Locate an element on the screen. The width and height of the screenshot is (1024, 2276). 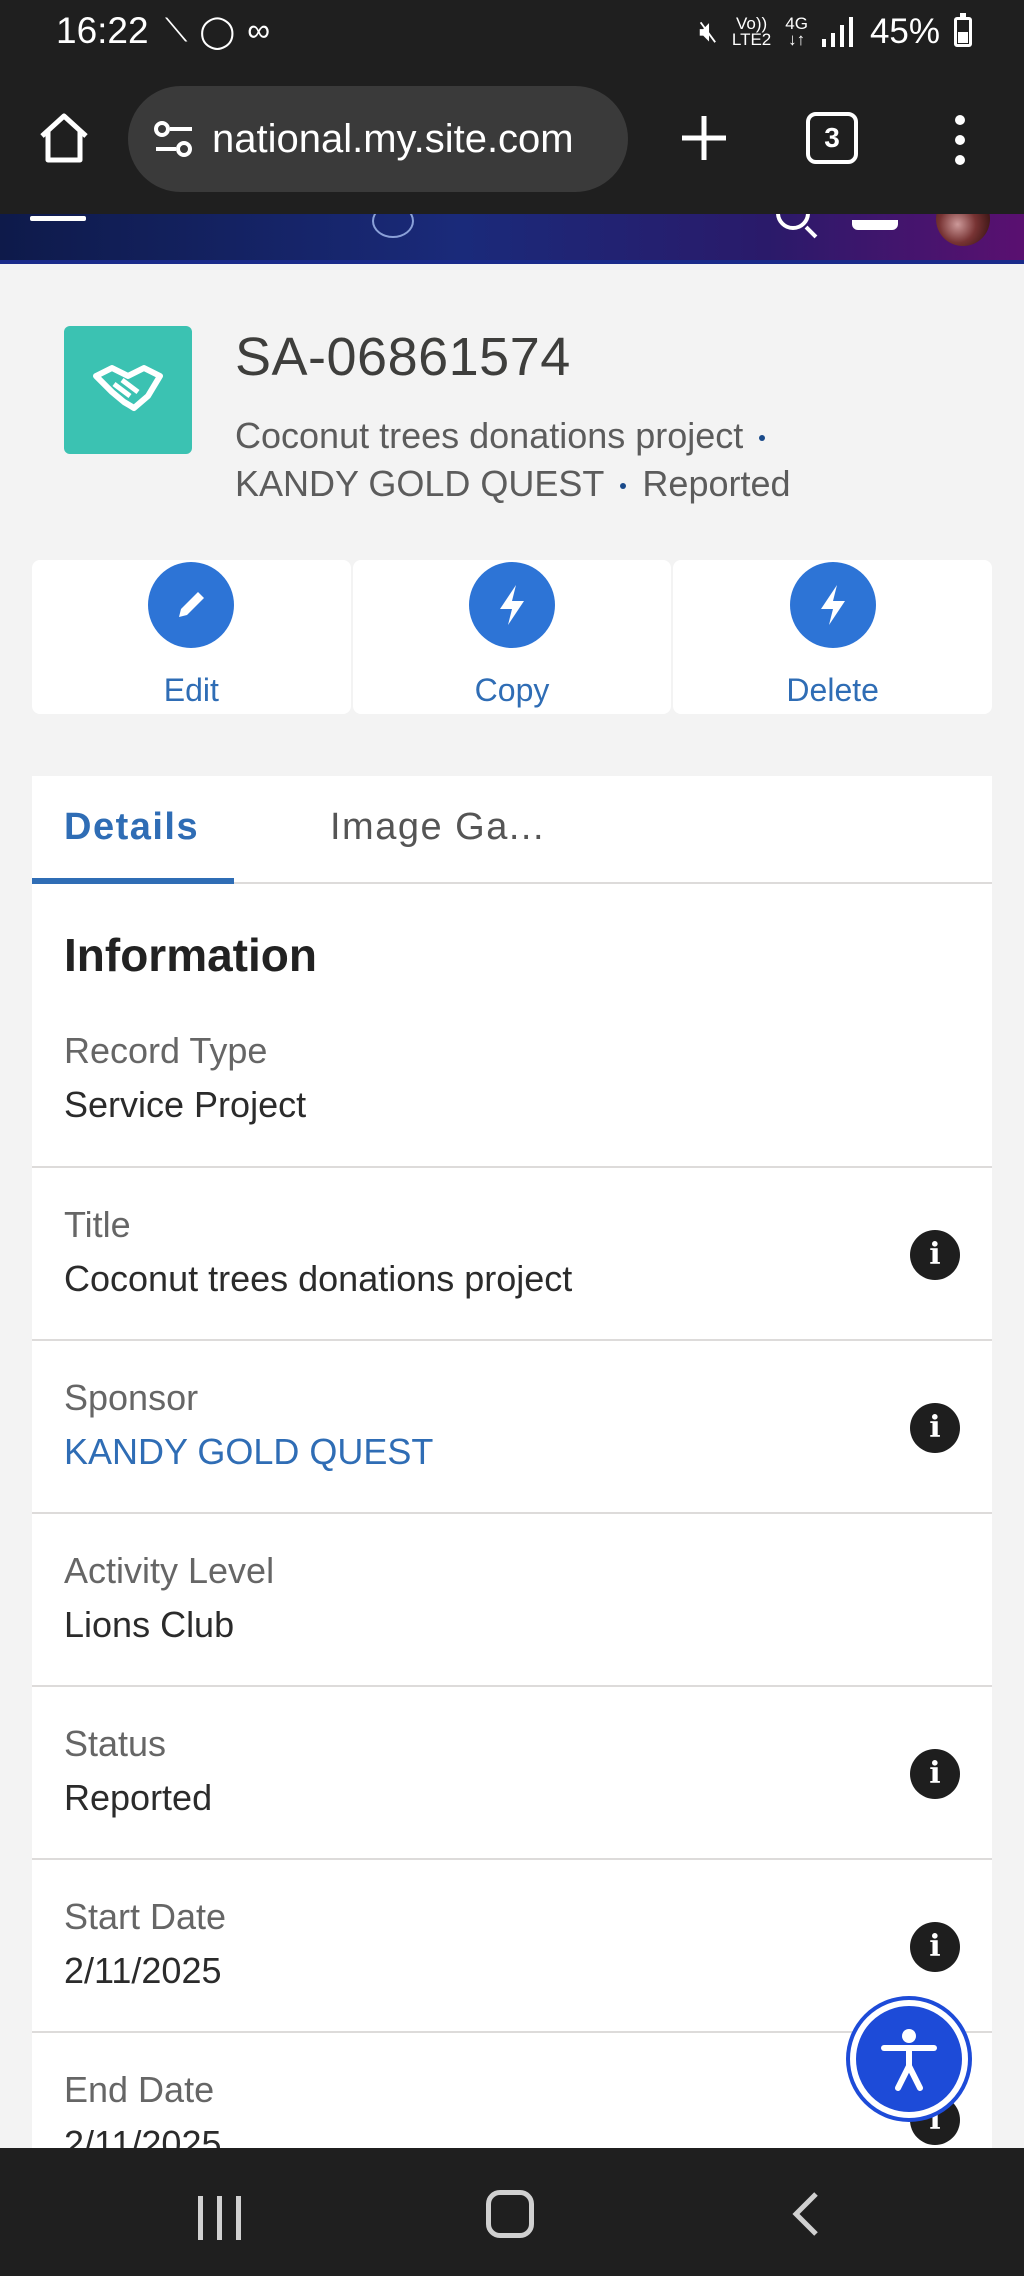
battery-percent: 45% is located at coordinates (904, 31).